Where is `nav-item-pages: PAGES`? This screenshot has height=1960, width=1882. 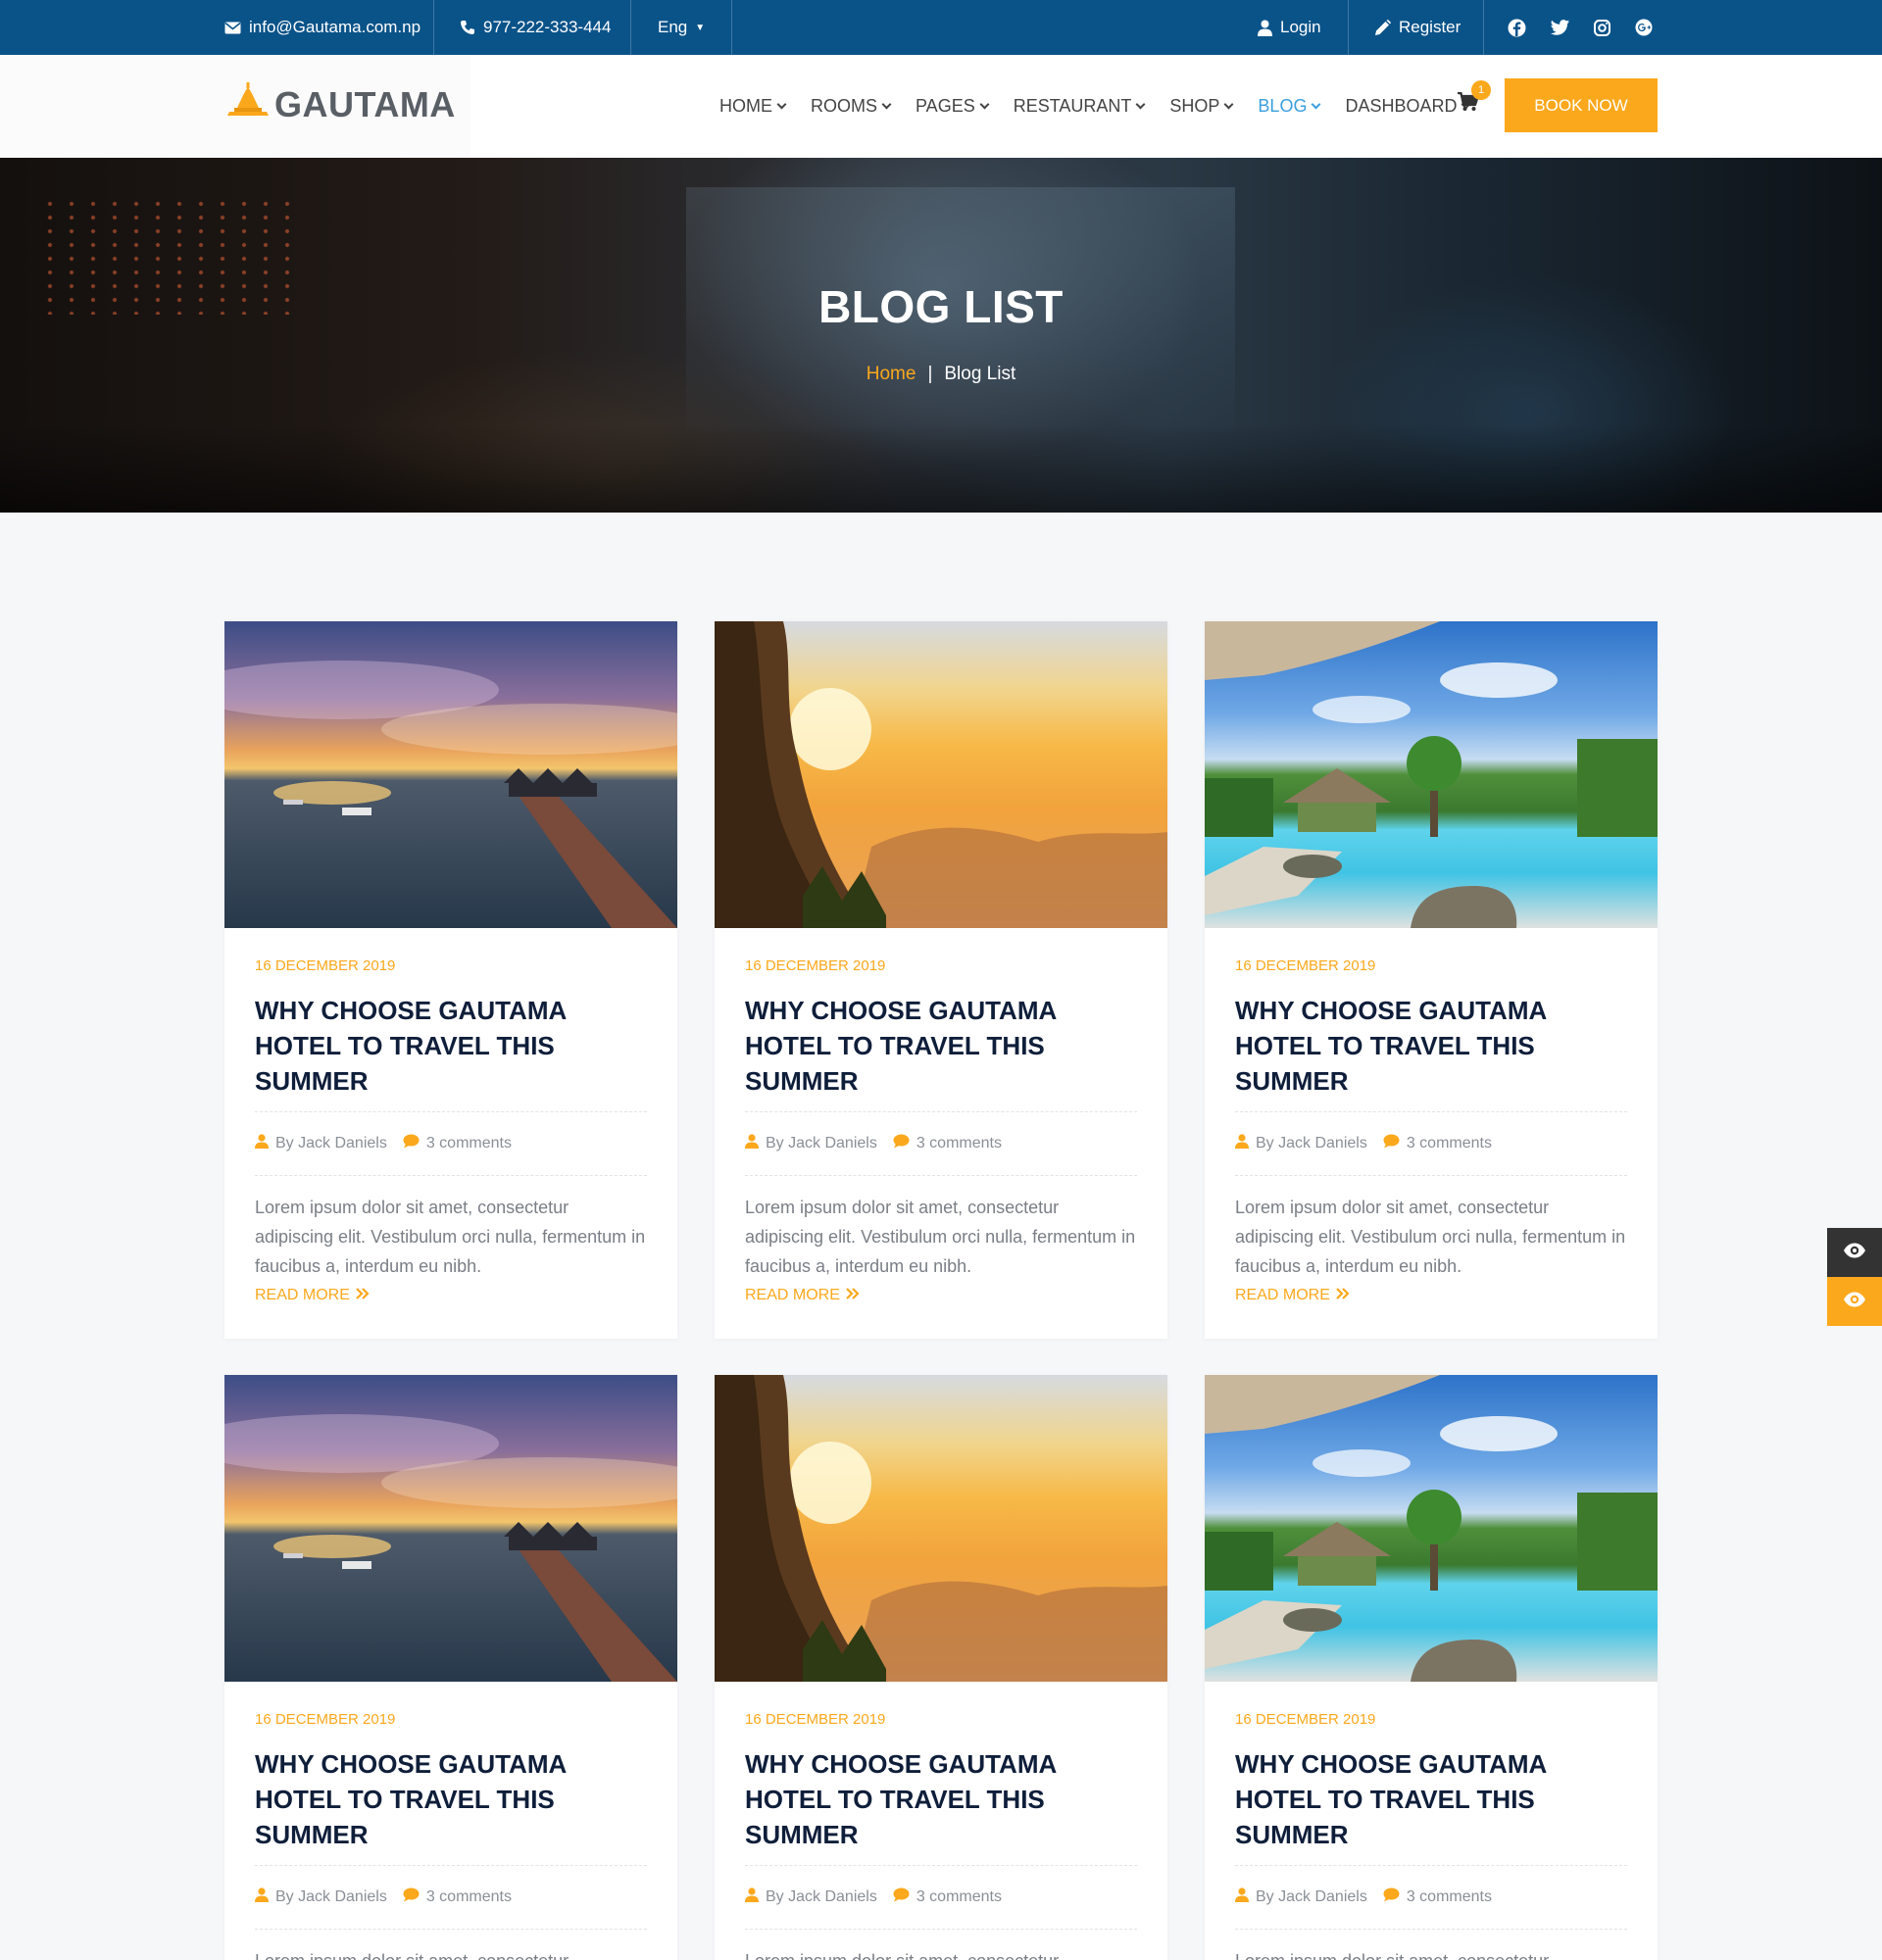
nav-item-pages: PAGES is located at coordinates (953, 106).